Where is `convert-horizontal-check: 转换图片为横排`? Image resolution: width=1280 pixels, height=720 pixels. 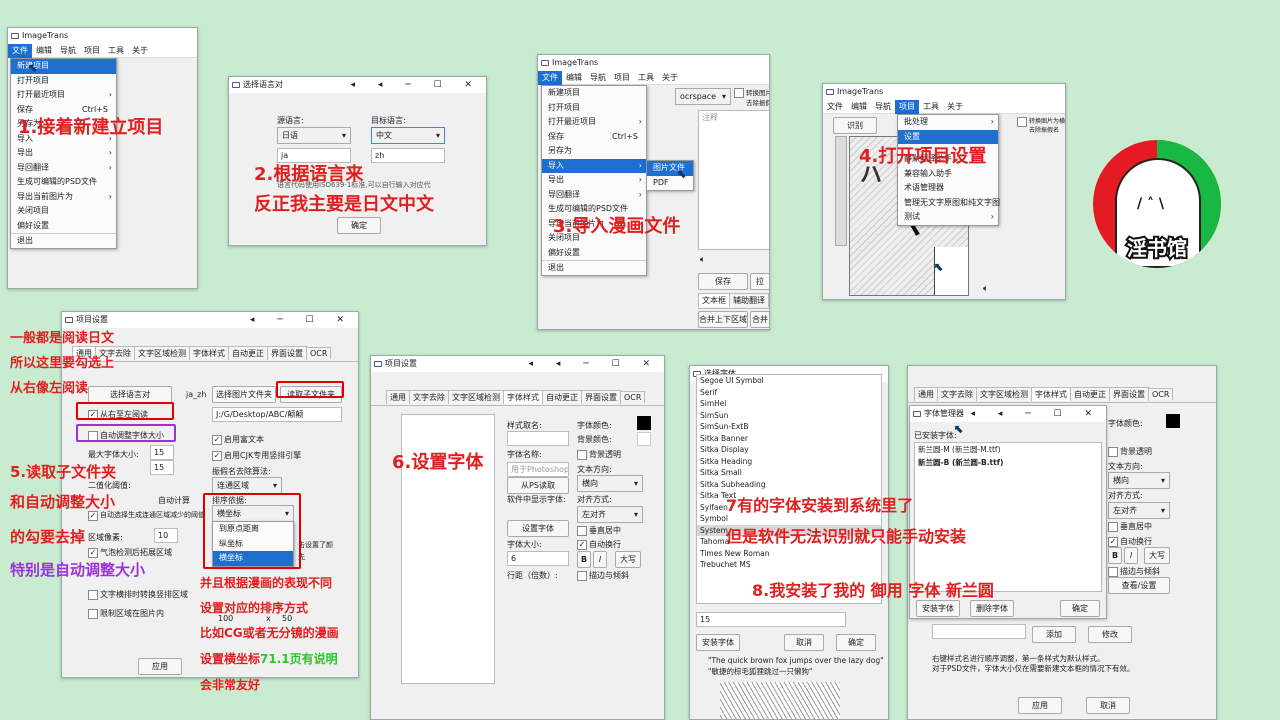
convert-horizontal-check: 转换图片为横排 is located at coordinates (1041, 121).